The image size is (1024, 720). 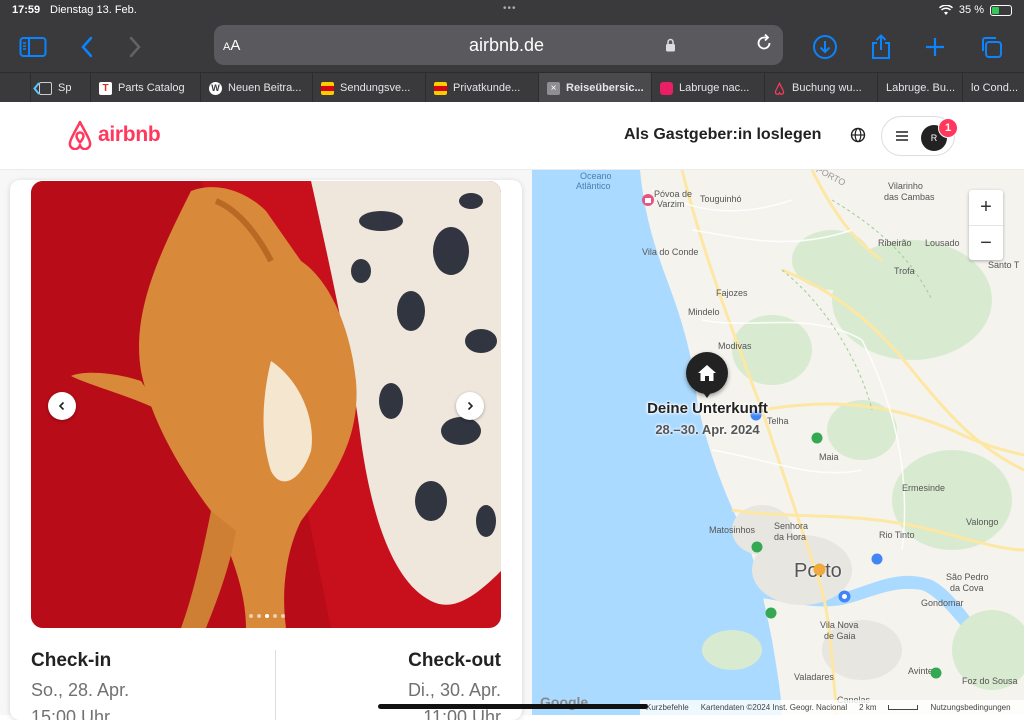 I want to click on pin-tail, so click(x=707, y=394).